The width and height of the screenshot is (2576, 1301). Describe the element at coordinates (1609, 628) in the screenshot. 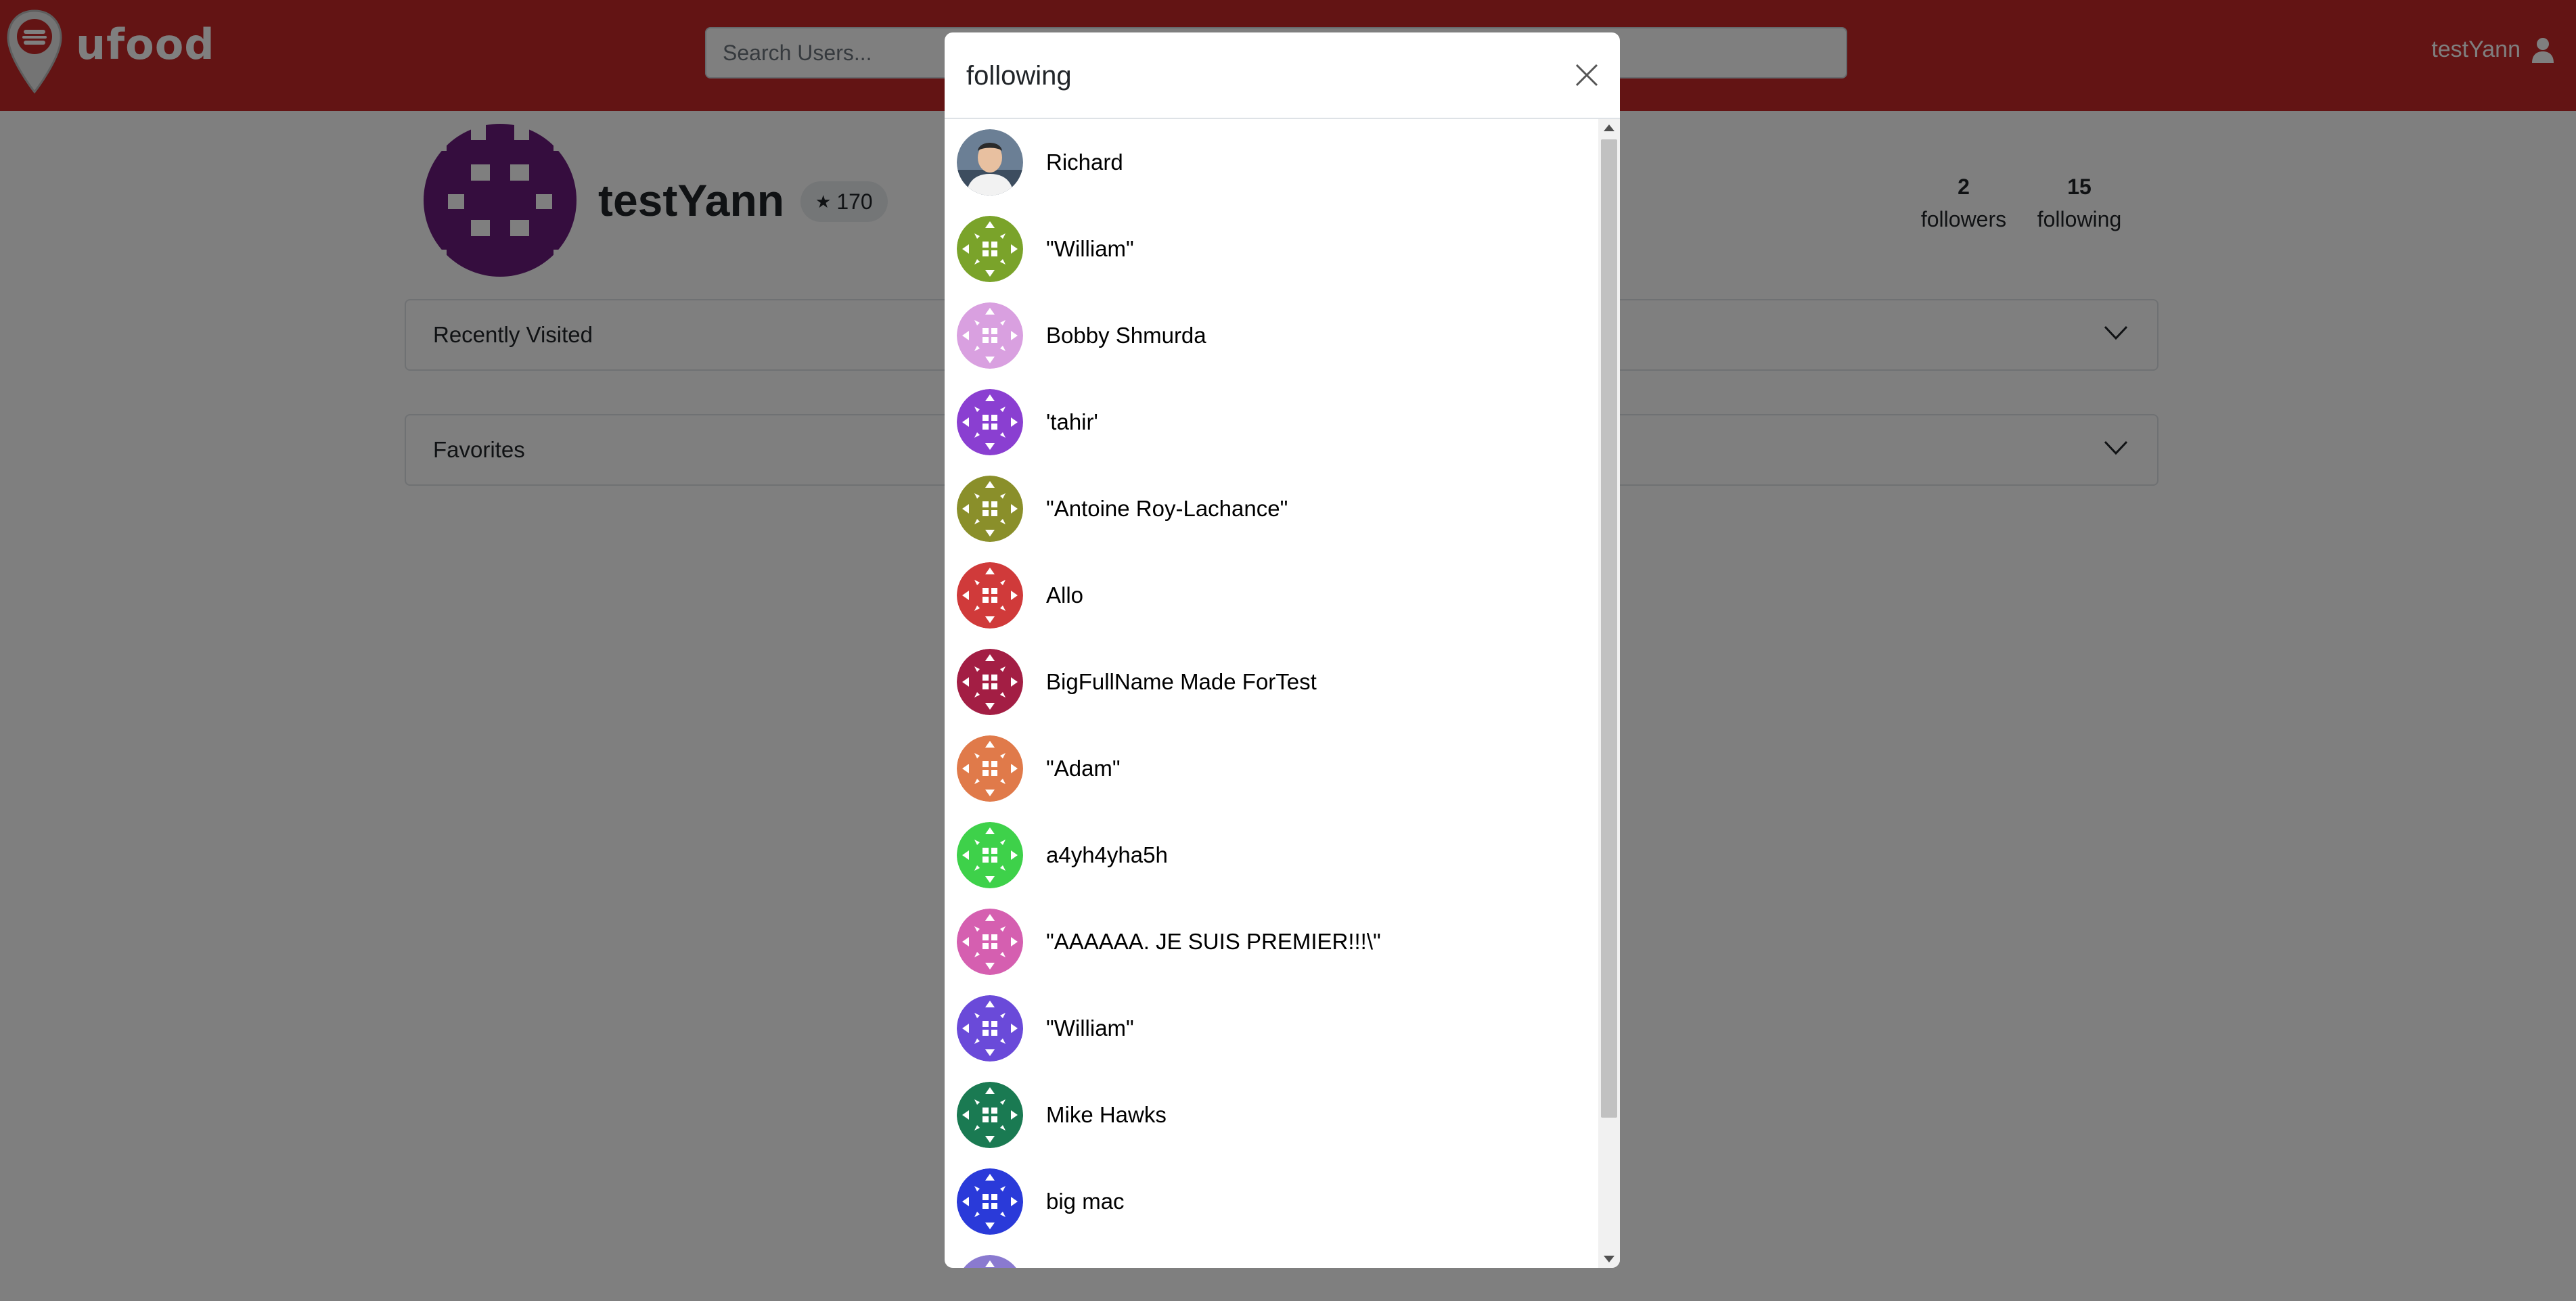

I see `scroll-thumb` at that location.